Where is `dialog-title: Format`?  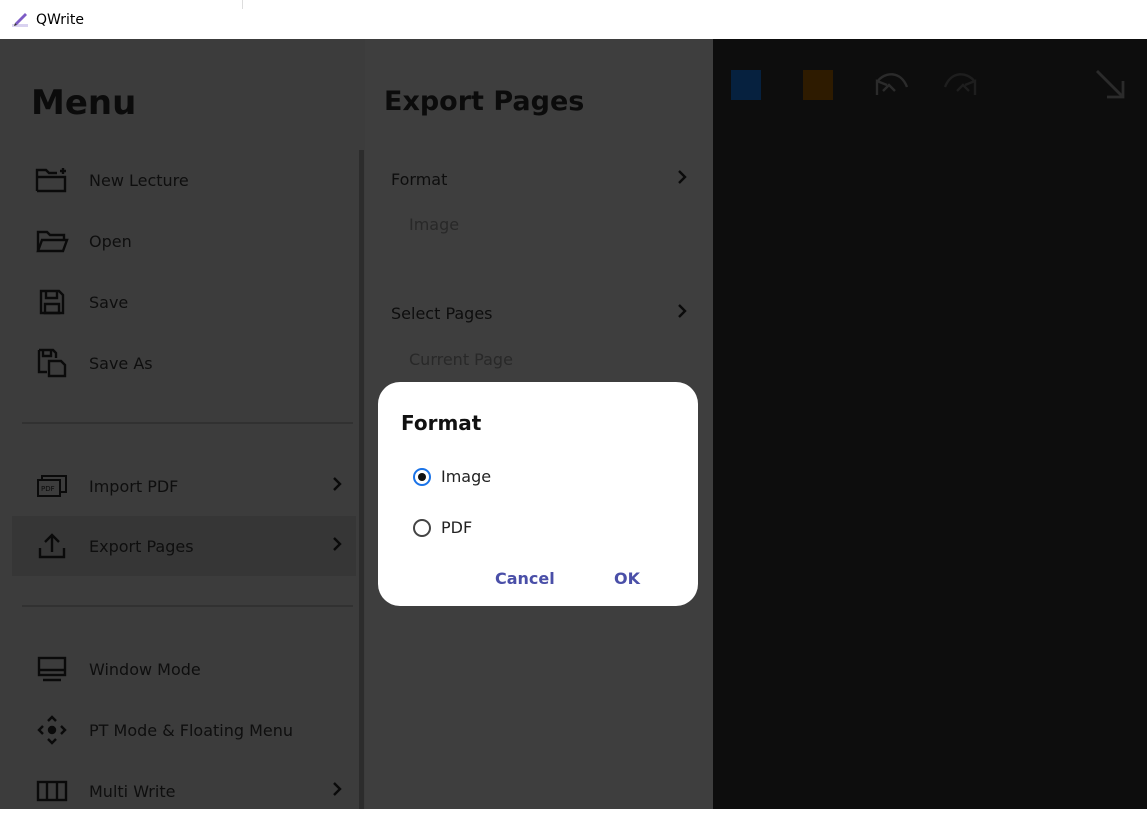 dialog-title: Format is located at coordinates (441, 423).